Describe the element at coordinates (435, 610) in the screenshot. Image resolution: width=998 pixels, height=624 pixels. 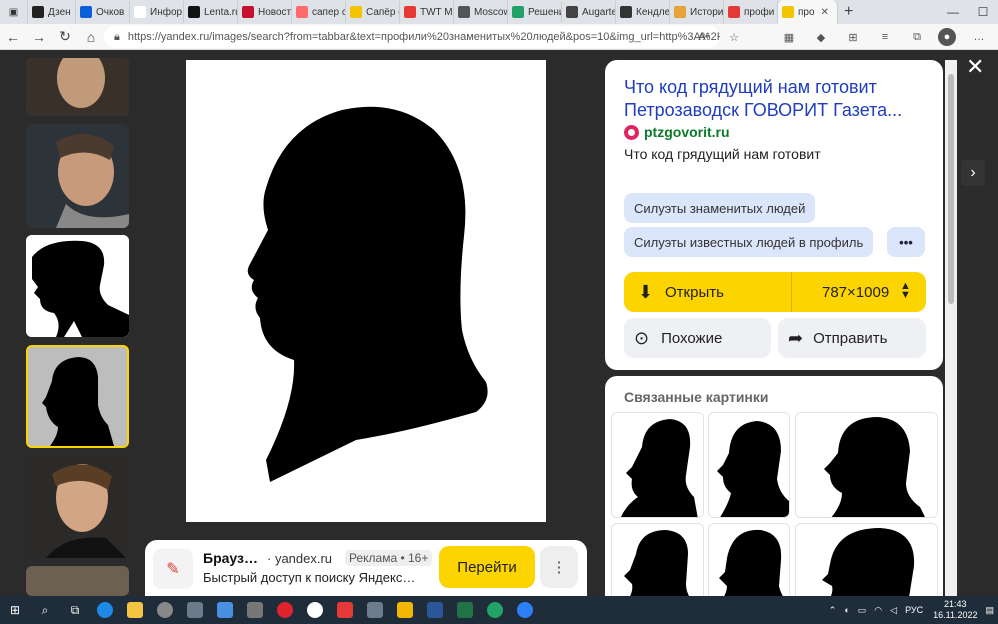
I see `word-icon` at that location.